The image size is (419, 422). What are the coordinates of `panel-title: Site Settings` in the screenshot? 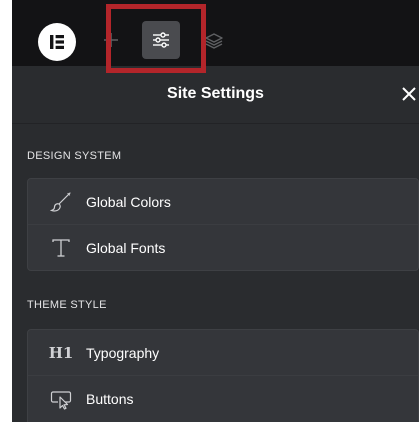 It's located at (215, 93).